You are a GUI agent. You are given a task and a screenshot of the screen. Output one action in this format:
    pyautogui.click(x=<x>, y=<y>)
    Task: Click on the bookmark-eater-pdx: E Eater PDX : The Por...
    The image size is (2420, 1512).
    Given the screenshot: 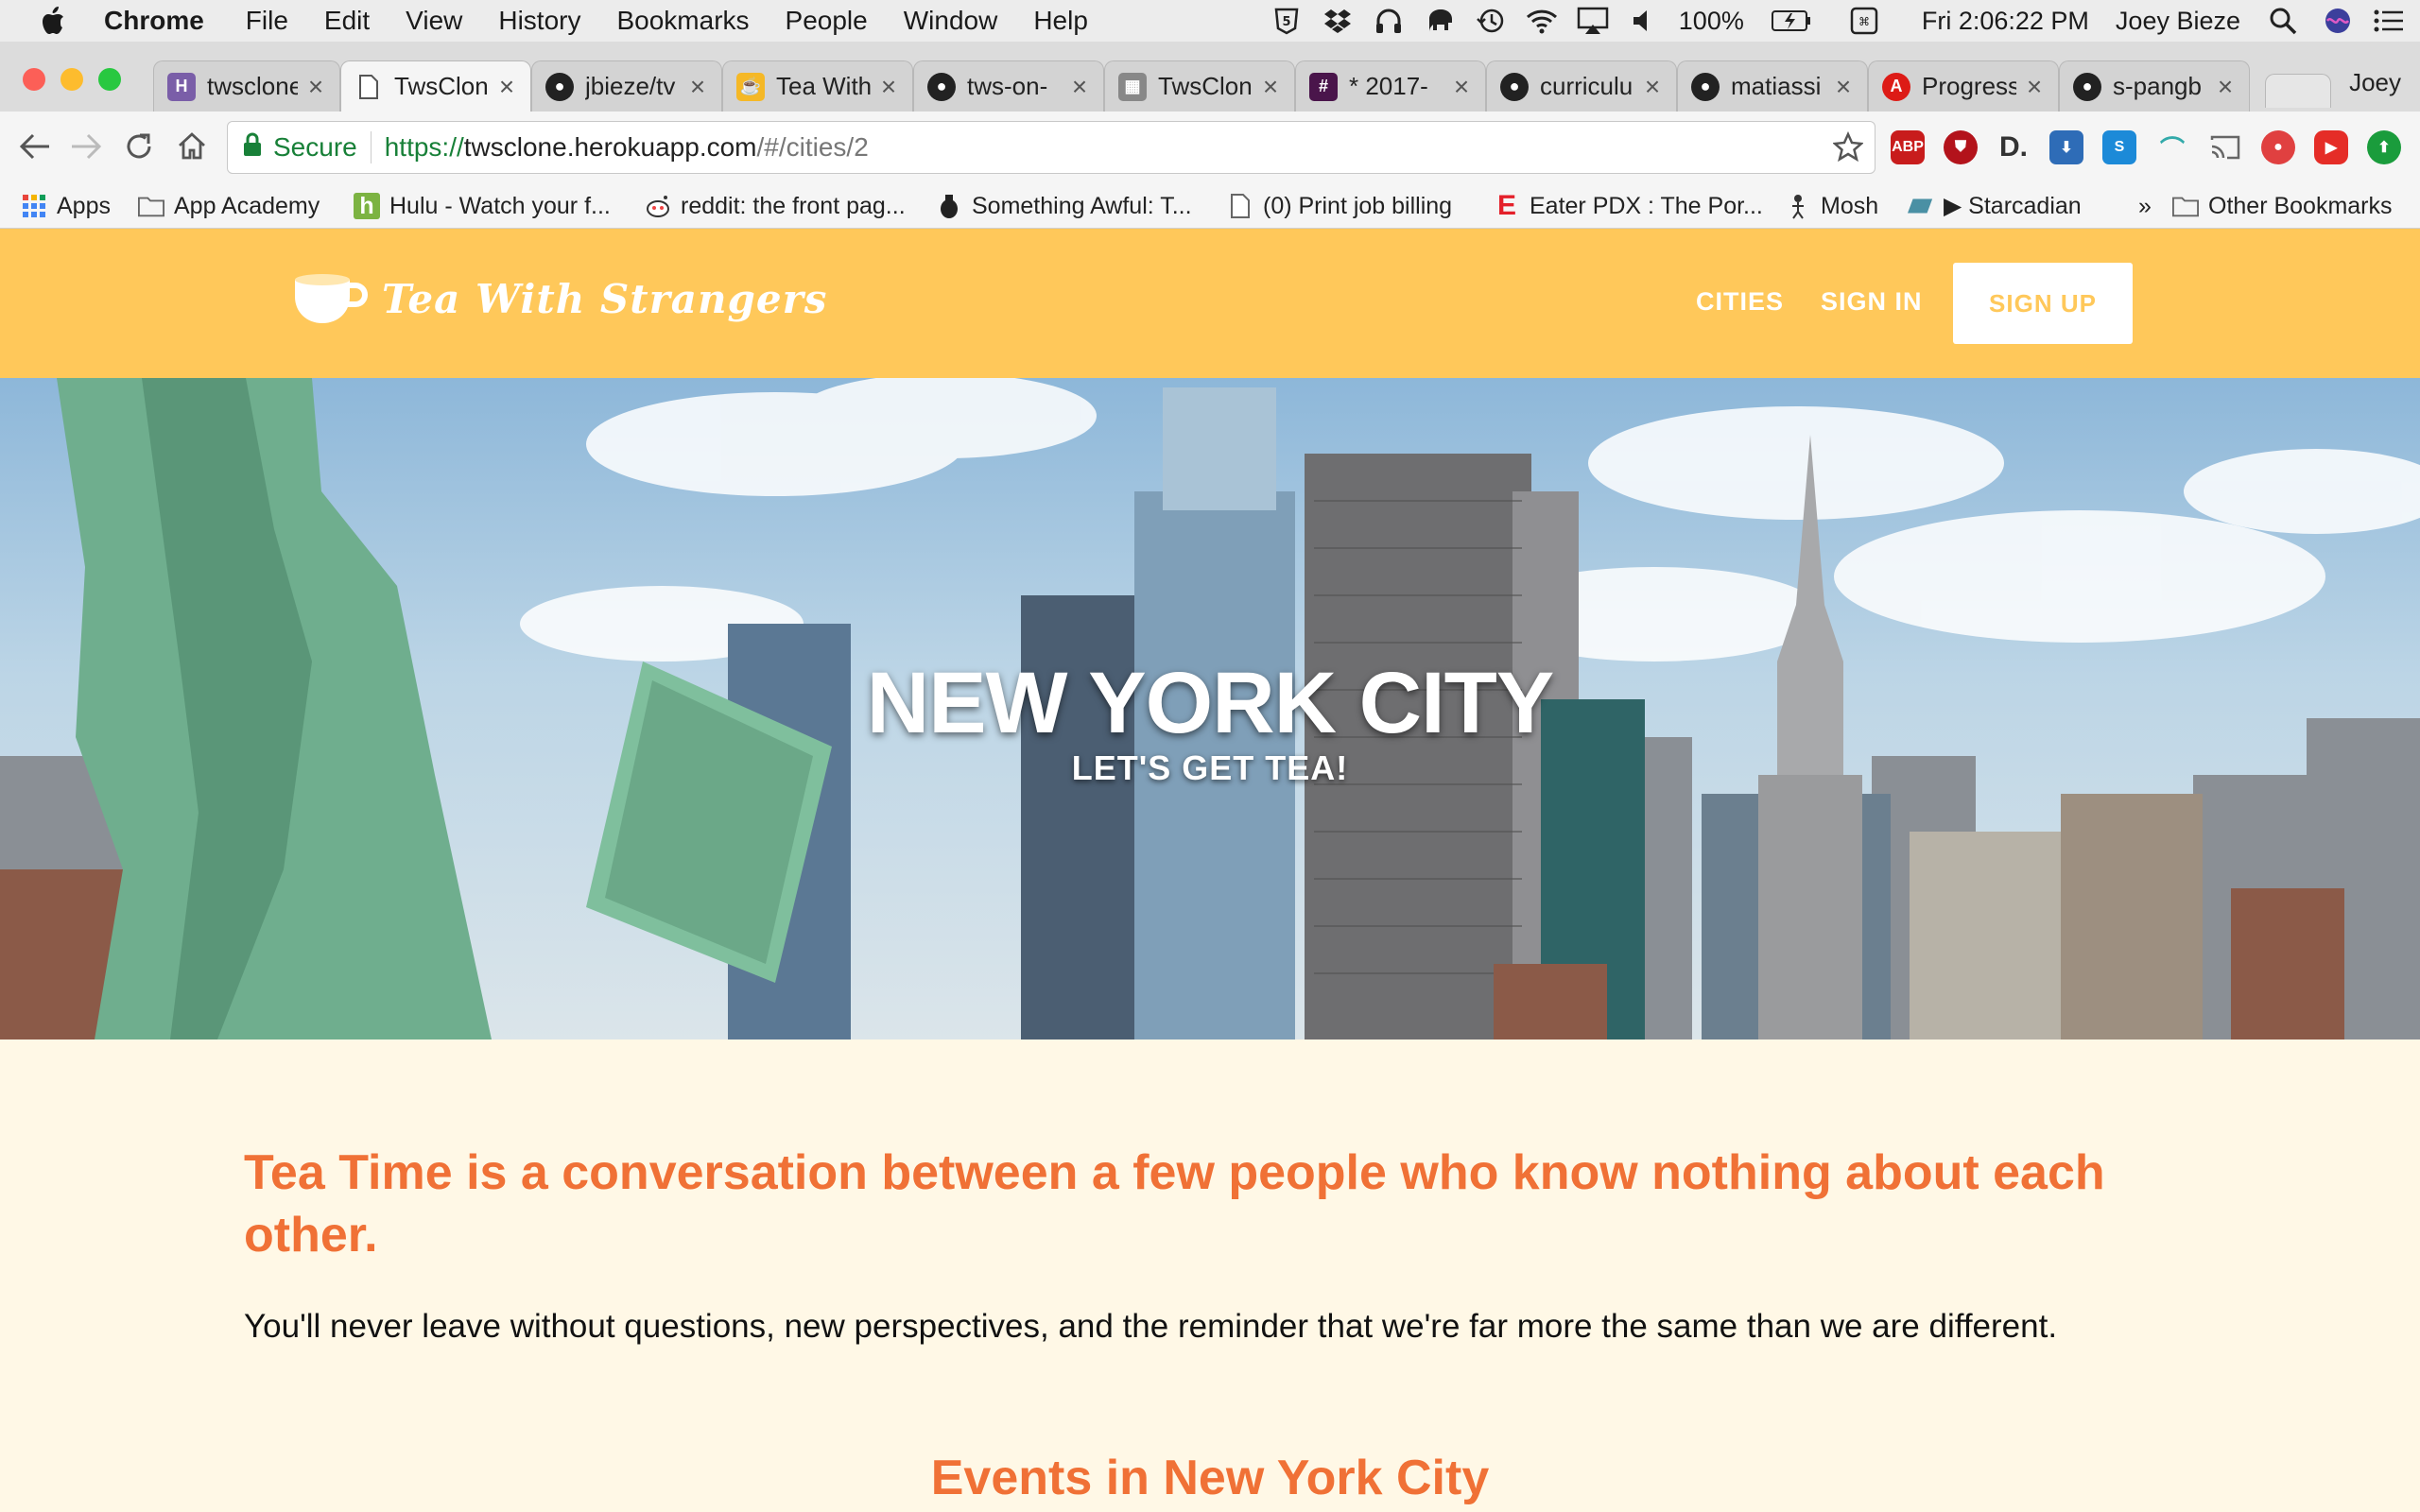 What is the action you would take?
    pyautogui.click(x=1629, y=206)
    